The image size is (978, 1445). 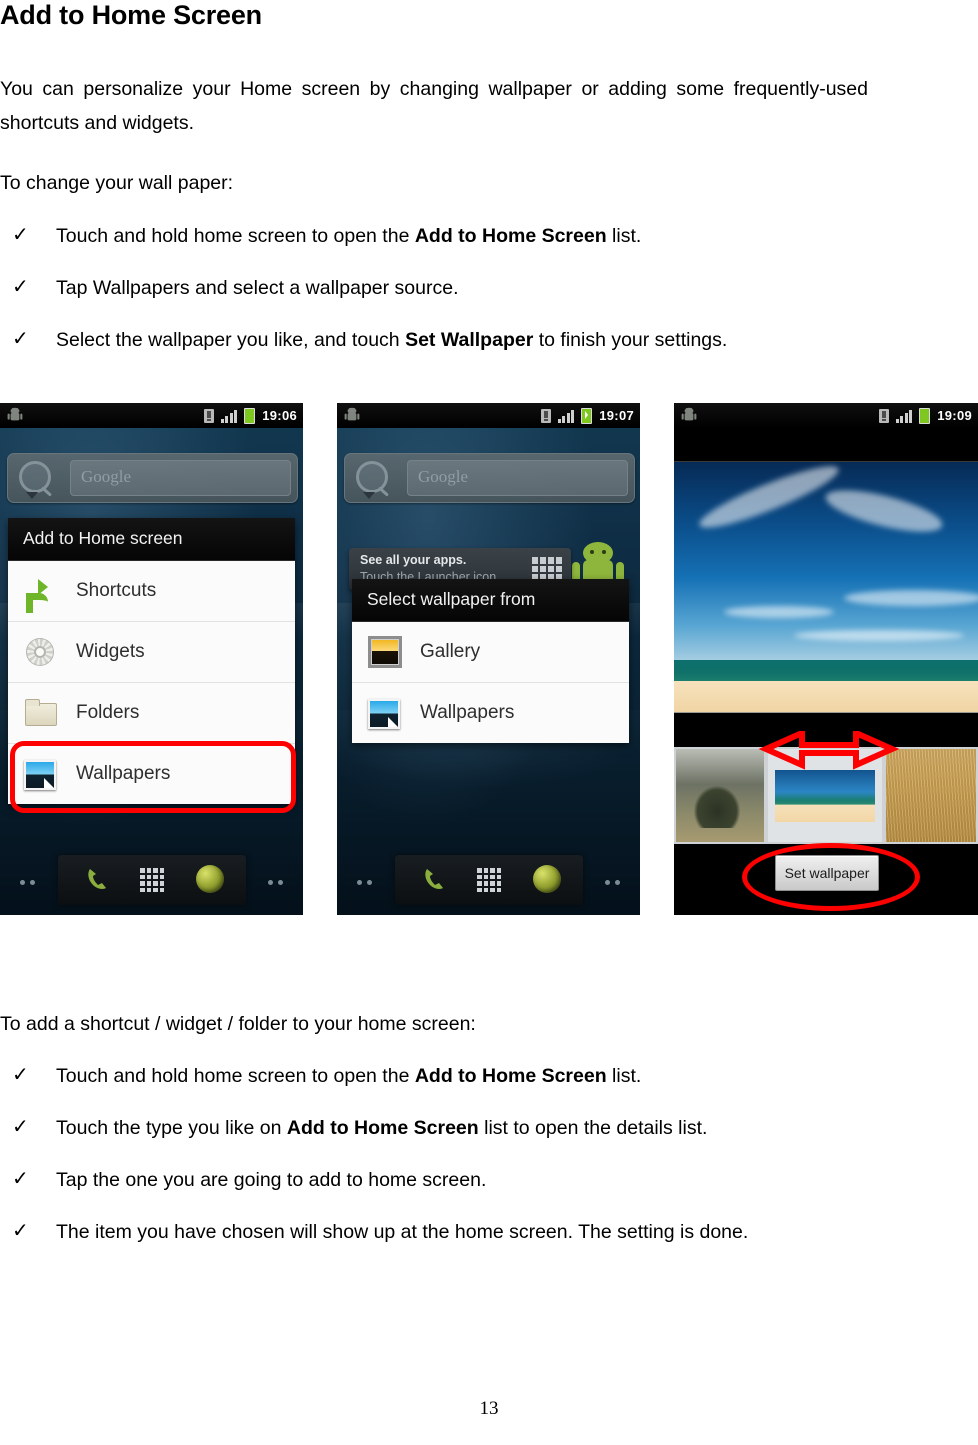 I want to click on battery-charging-icon, so click(x=587, y=415).